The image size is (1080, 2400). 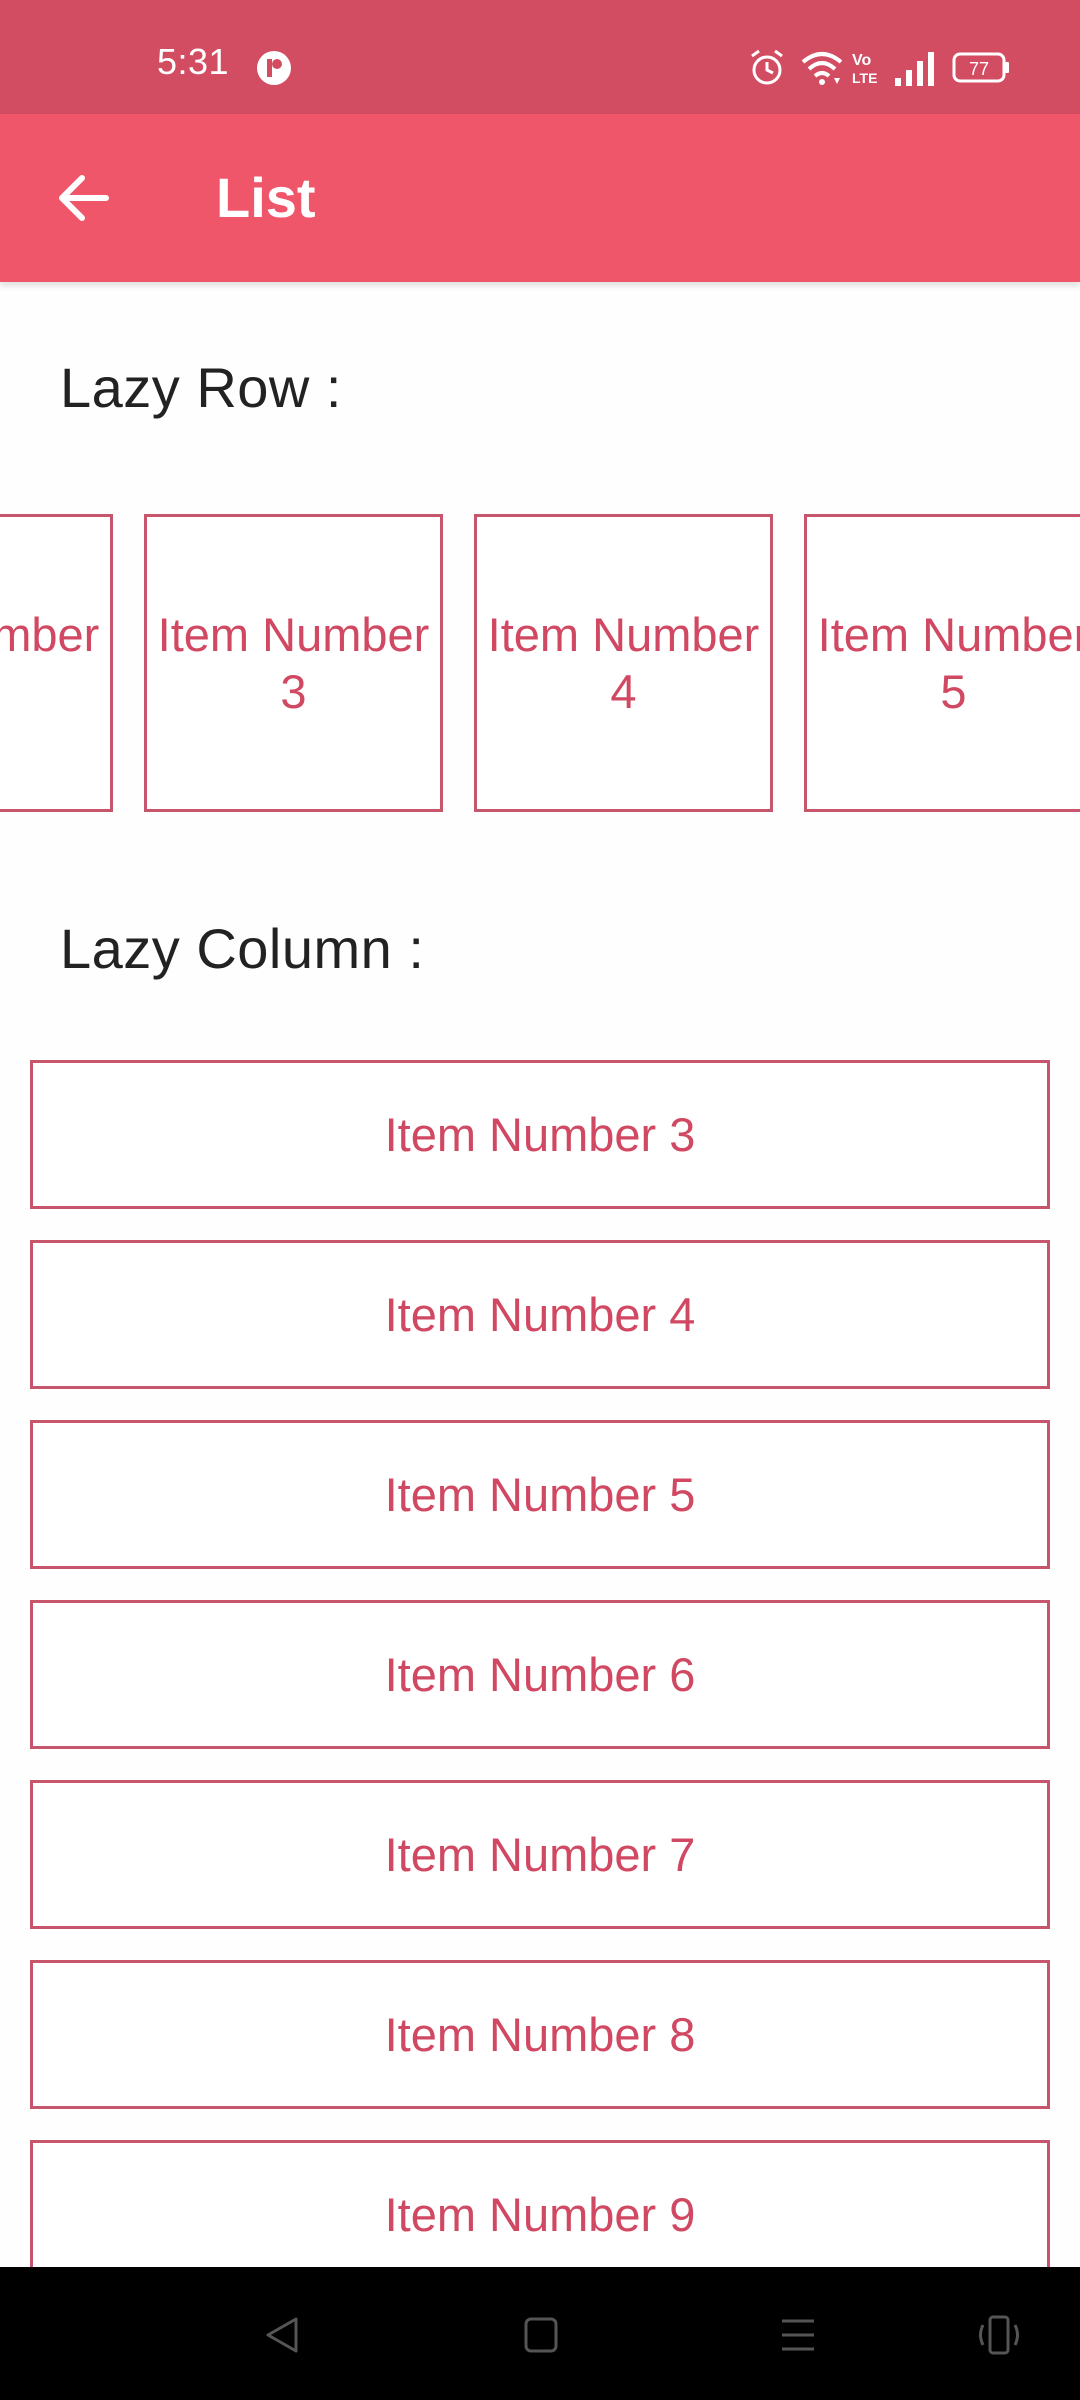 I want to click on column-item: Item Number 8, so click(x=540, y=2034).